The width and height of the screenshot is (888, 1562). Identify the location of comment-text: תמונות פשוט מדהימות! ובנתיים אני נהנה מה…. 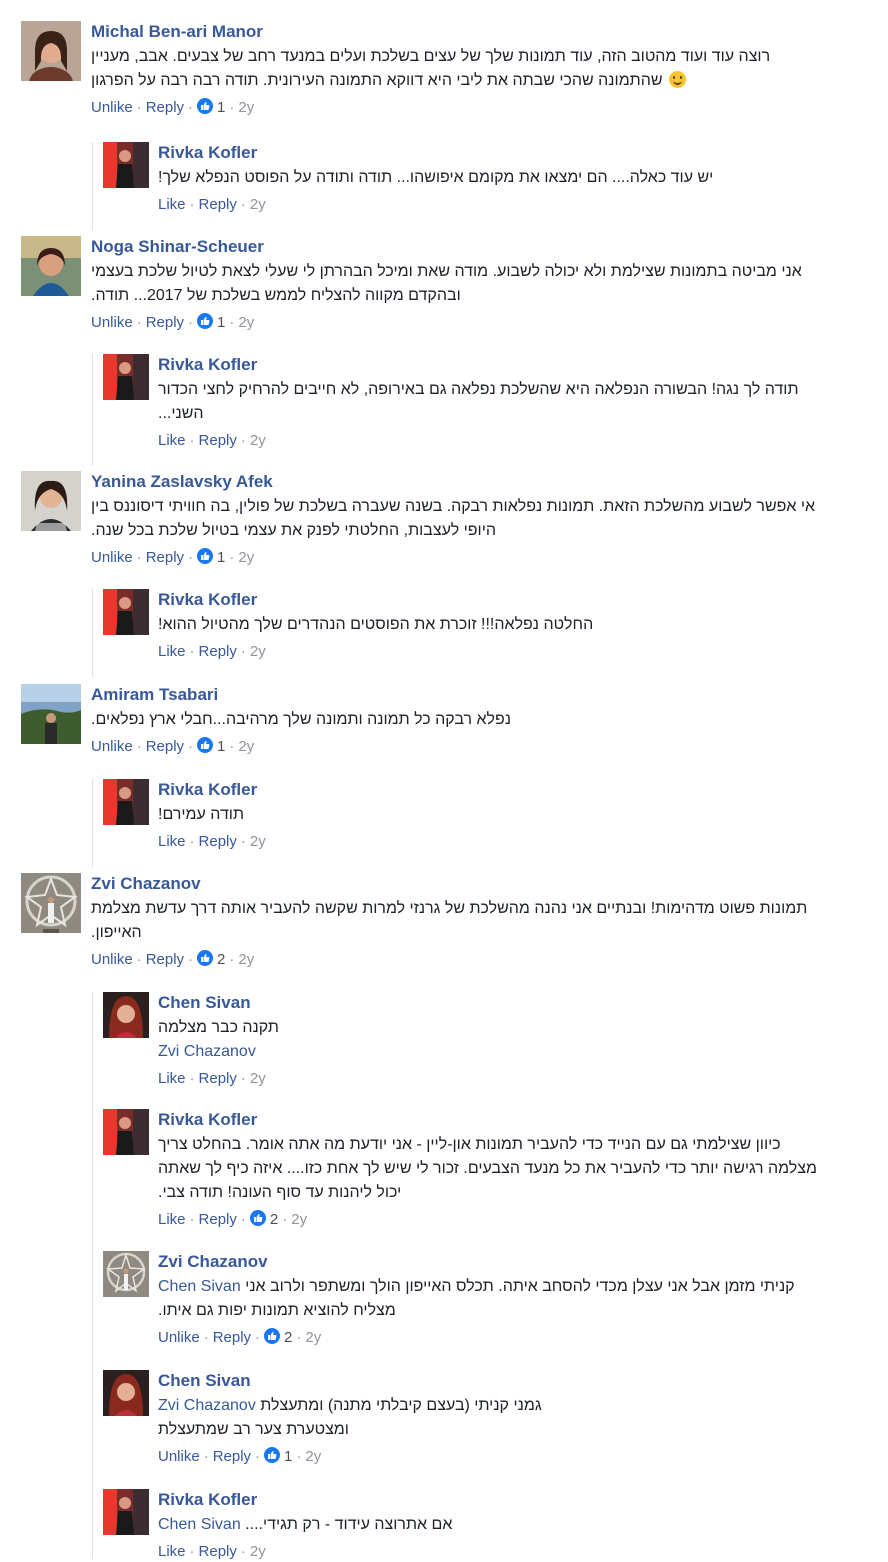
(486, 921).